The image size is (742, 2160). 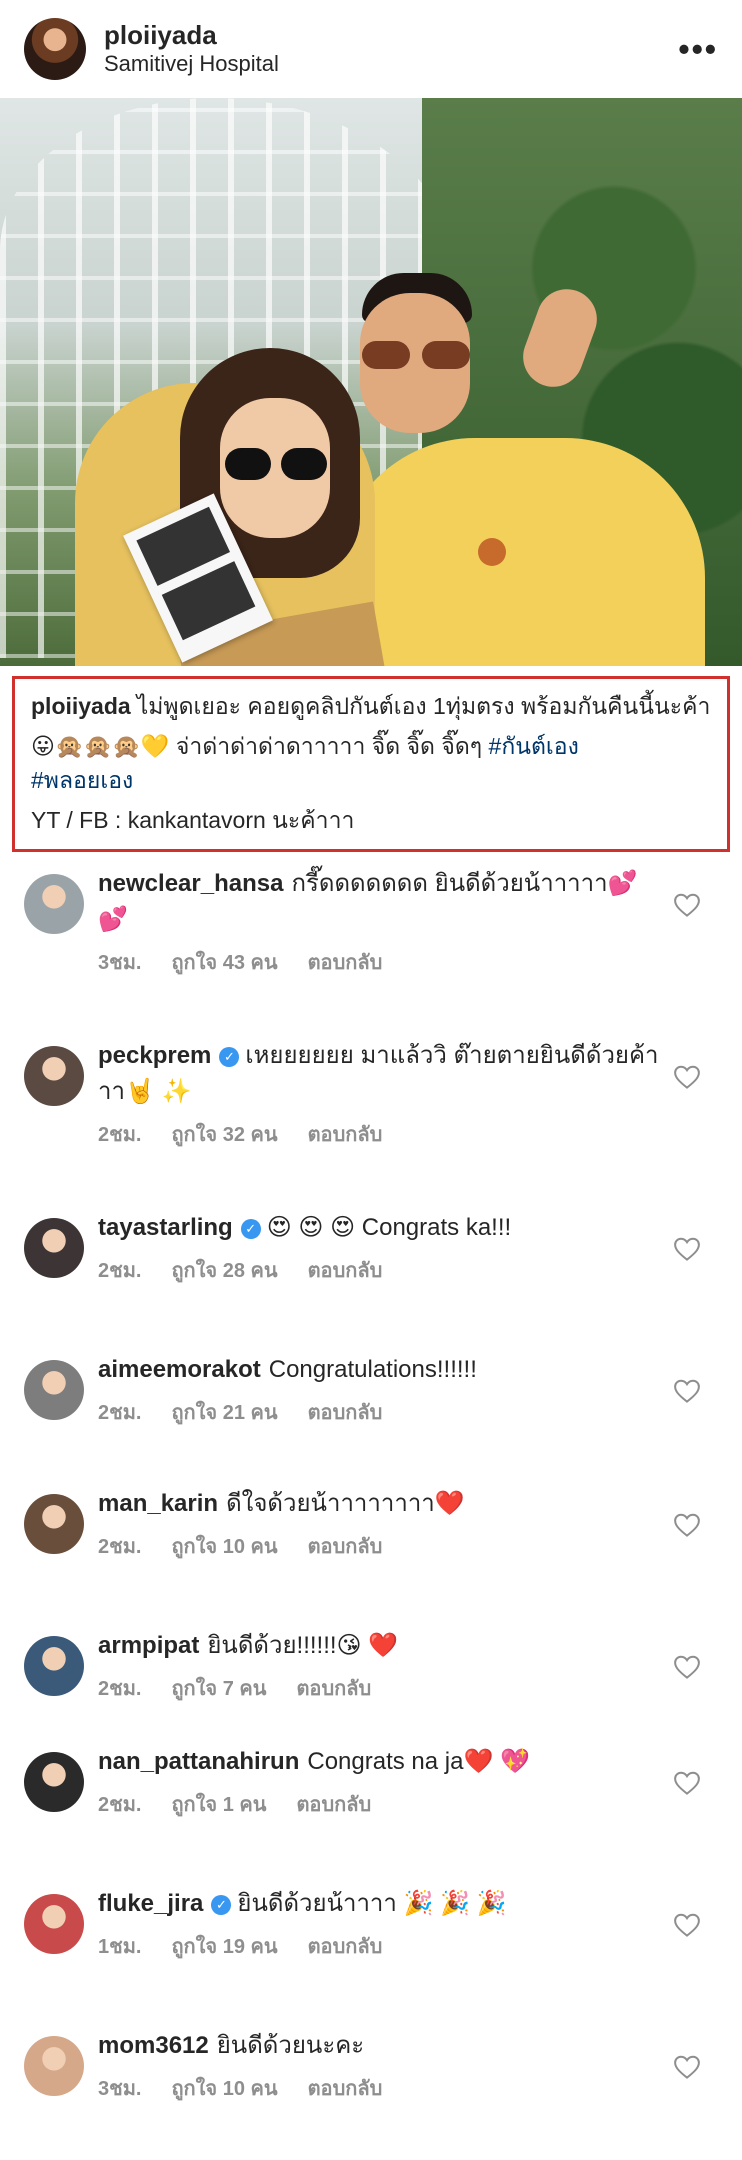 I want to click on caption-line: YT / FB : kankantavorn นะค้าาา, so click(x=371, y=820).